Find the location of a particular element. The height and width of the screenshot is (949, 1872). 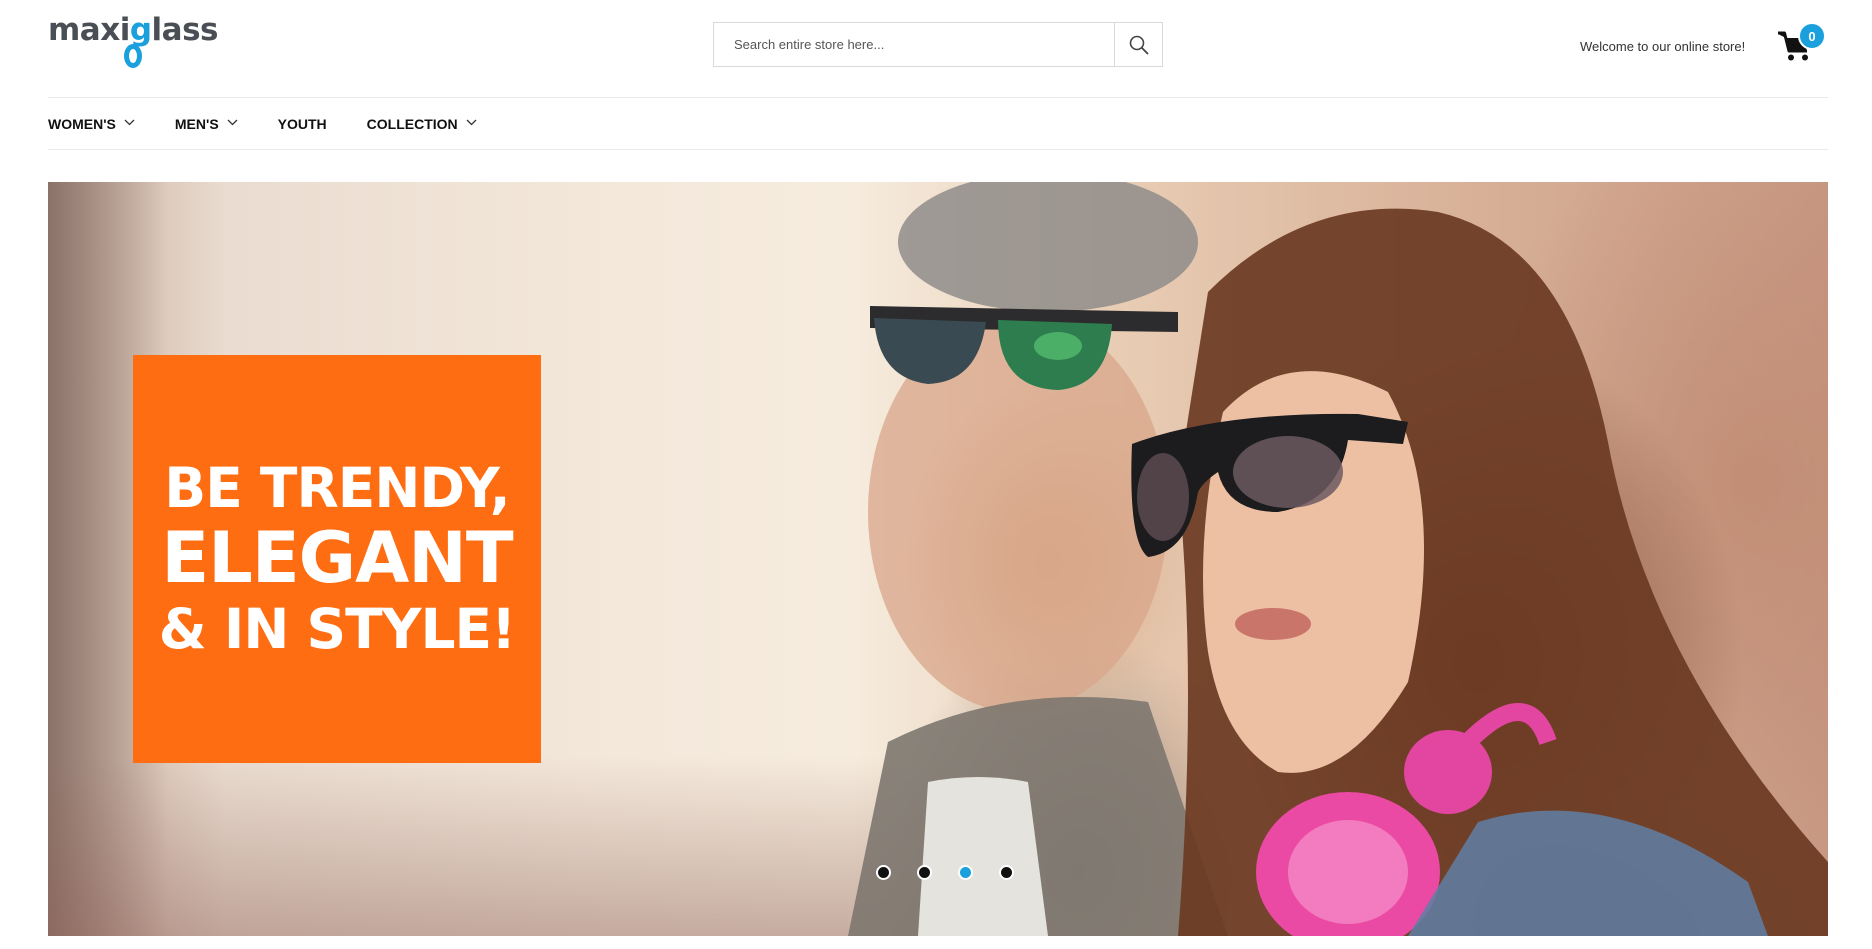

promo-line-3: & IN STYLE! is located at coordinates (337, 629).